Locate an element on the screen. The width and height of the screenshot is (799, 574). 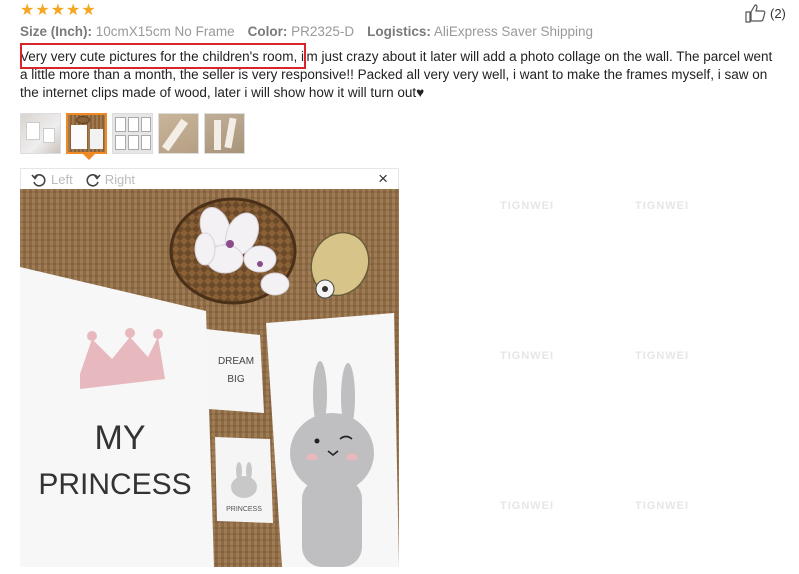
logistics-info: Logistics: AliExpress Saver Shipping is located at coordinates (480, 31).